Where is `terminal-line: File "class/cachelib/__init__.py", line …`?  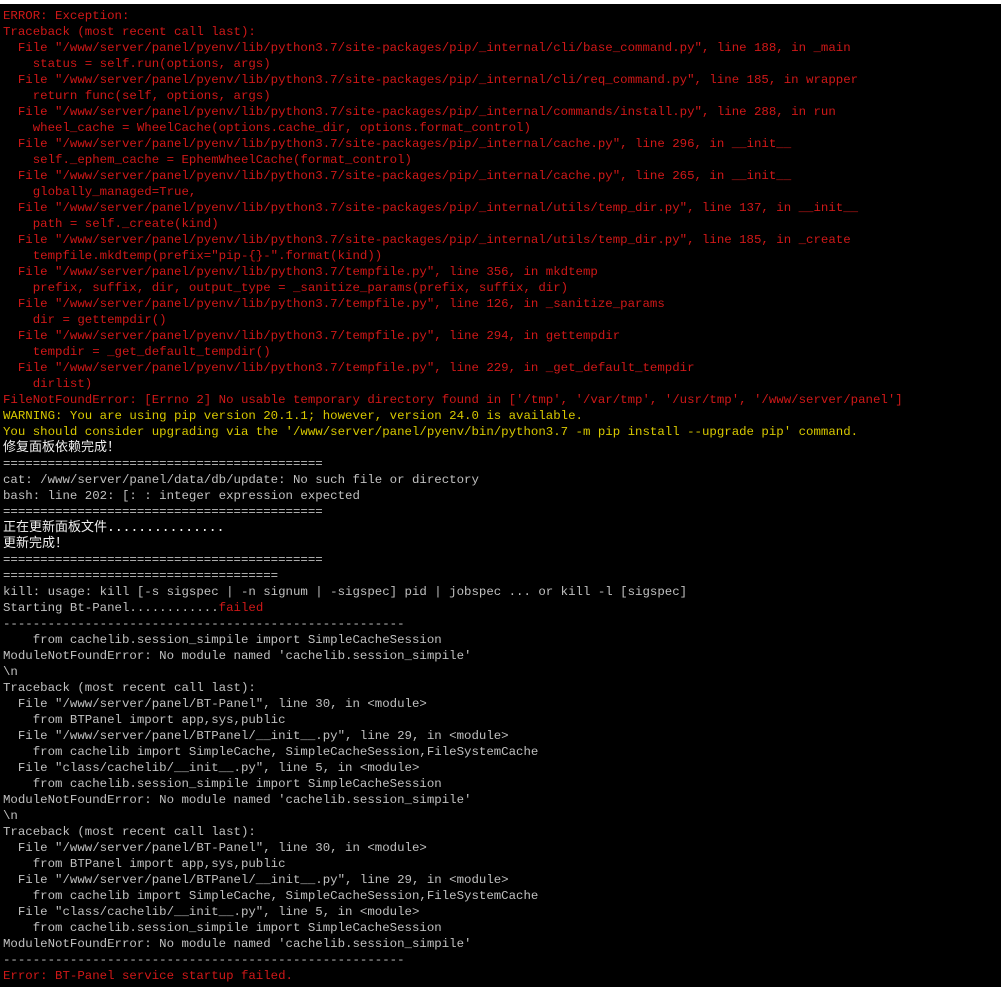 terminal-line: File "class/cachelib/__init__.py", line … is located at coordinates (502, 912).